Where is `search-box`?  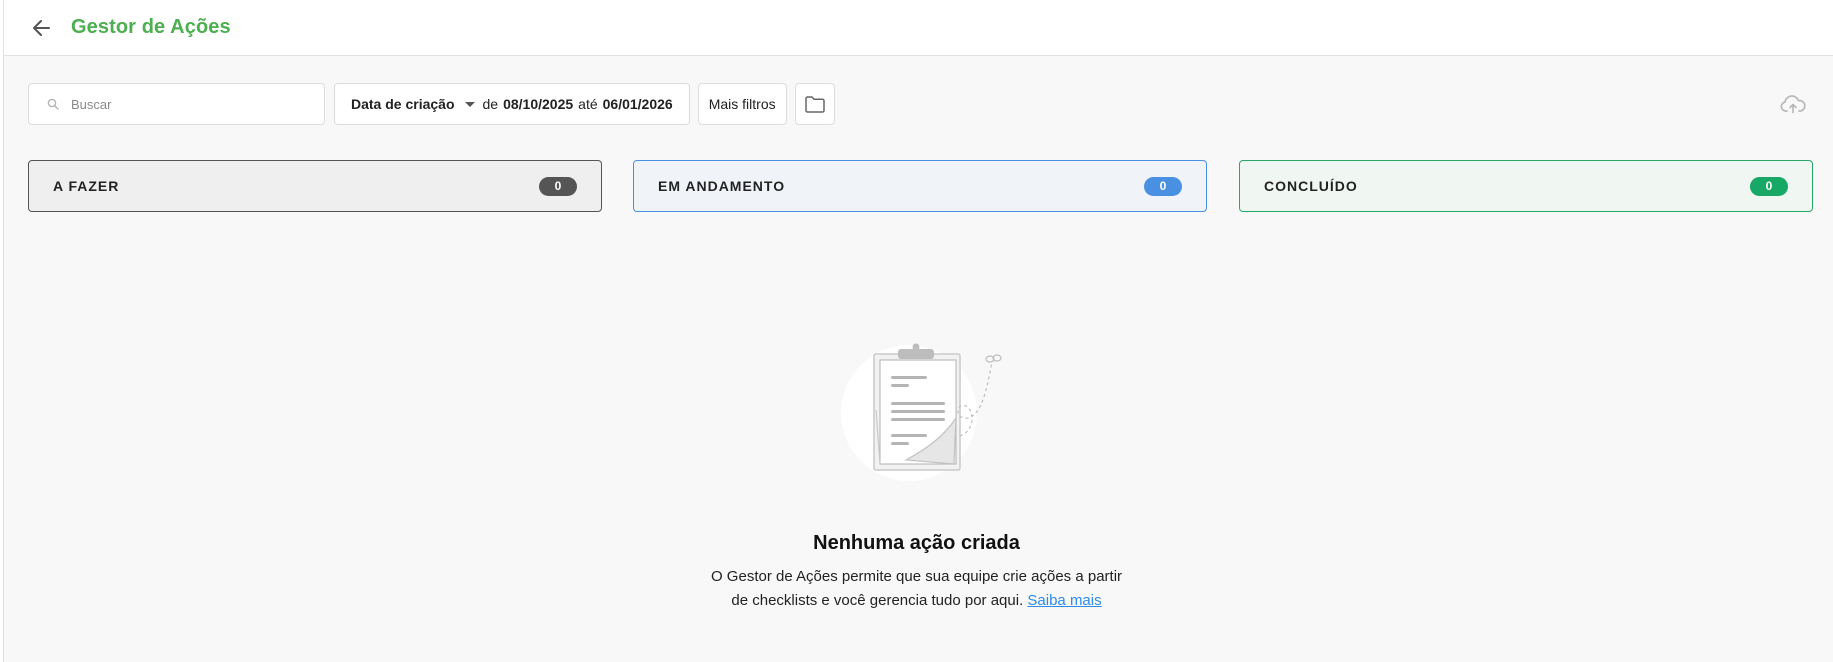 search-box is located at coordinates (176, 104).